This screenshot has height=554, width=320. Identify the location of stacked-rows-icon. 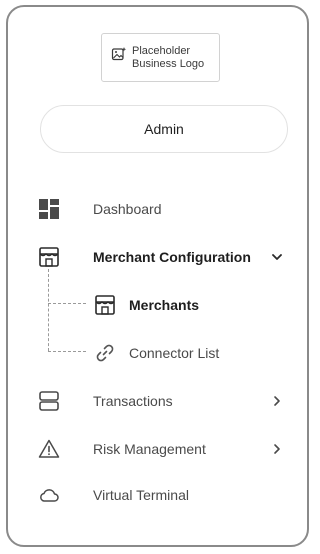
(49, 401).